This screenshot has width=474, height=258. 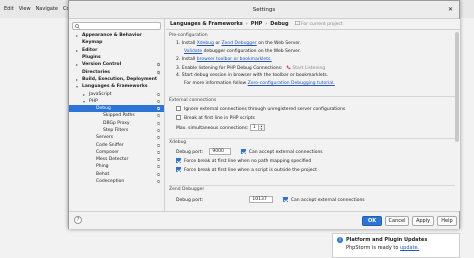 What do you see at coordinates (105, 138) in the screenshot?
I see `sidebar-item-label: Servers` at bounding box center [105, 138].